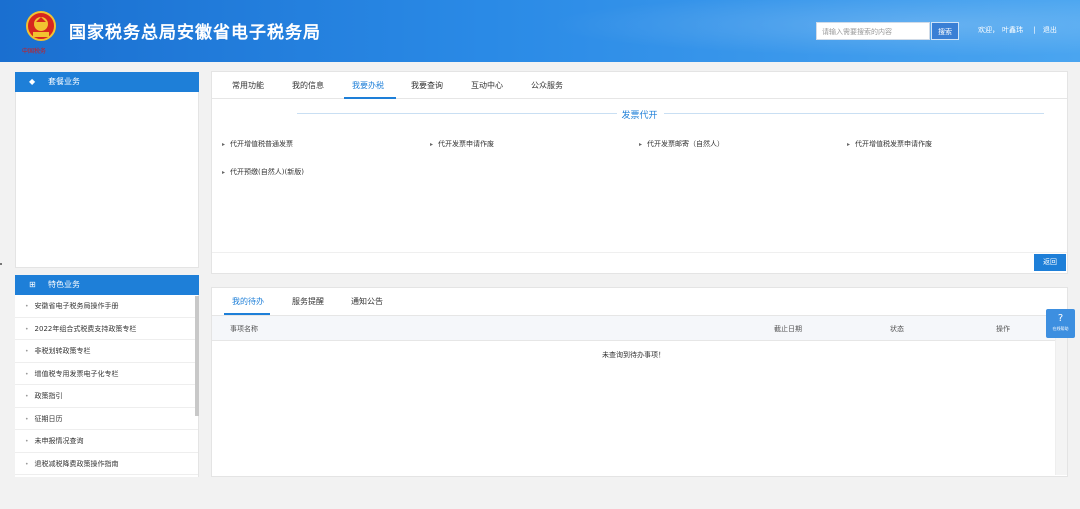 The image size is (1080, 509). What do you see at coordinates (988, 30) in the screenshot?
I see `welcome-text: 欢迎，` at bounding box center [988, 30].